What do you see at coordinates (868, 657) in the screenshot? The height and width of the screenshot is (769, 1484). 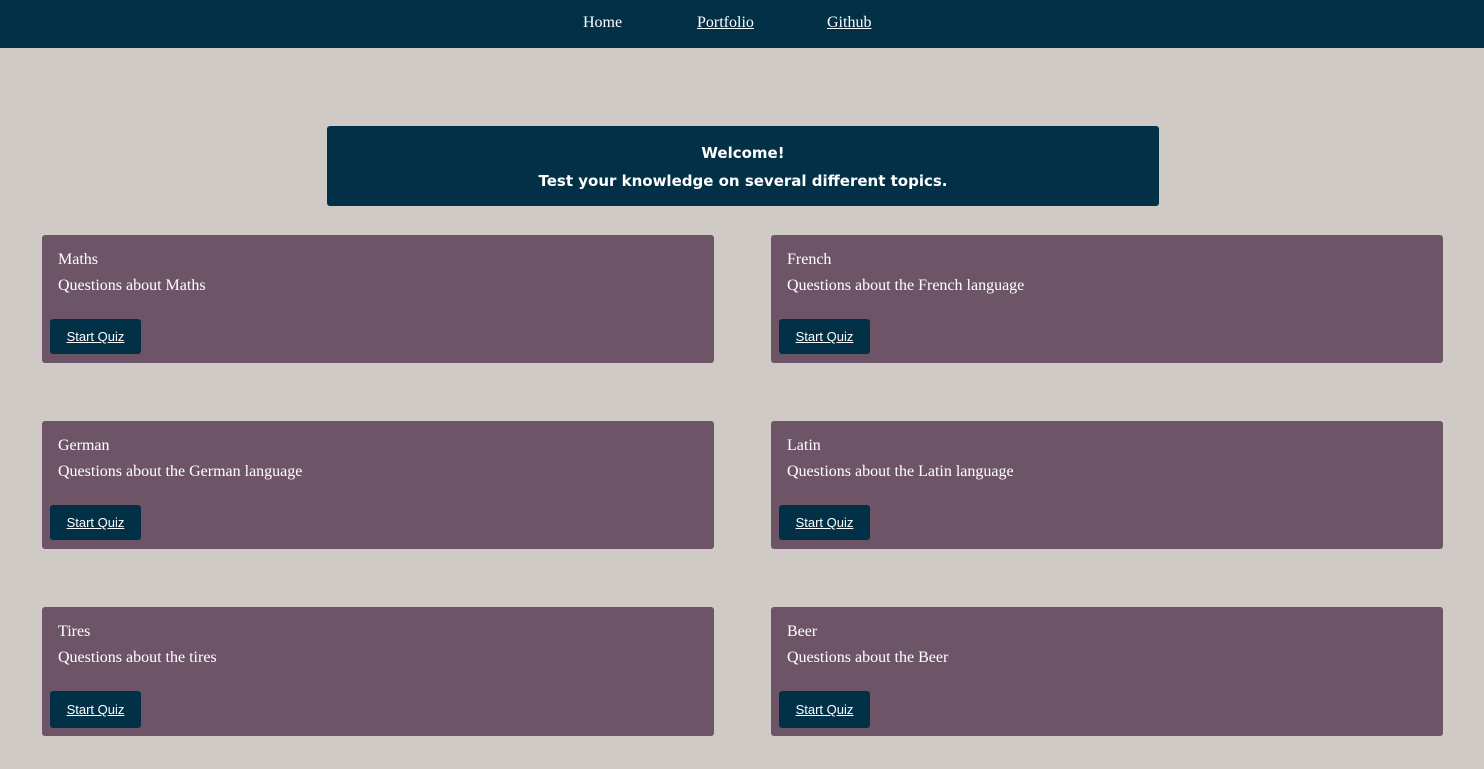 I see `quiz-card-description: Questions about the Beer` at bounding box center [868, 657].